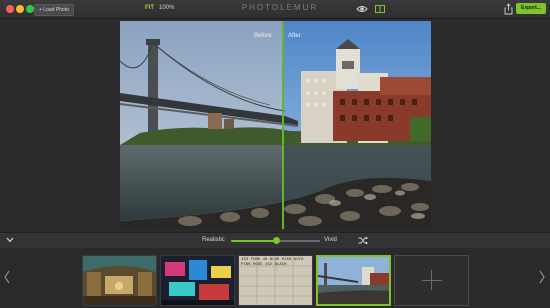 This screenshot has height=308, width=550. I want to click on close-window-button, so click(10, 9).